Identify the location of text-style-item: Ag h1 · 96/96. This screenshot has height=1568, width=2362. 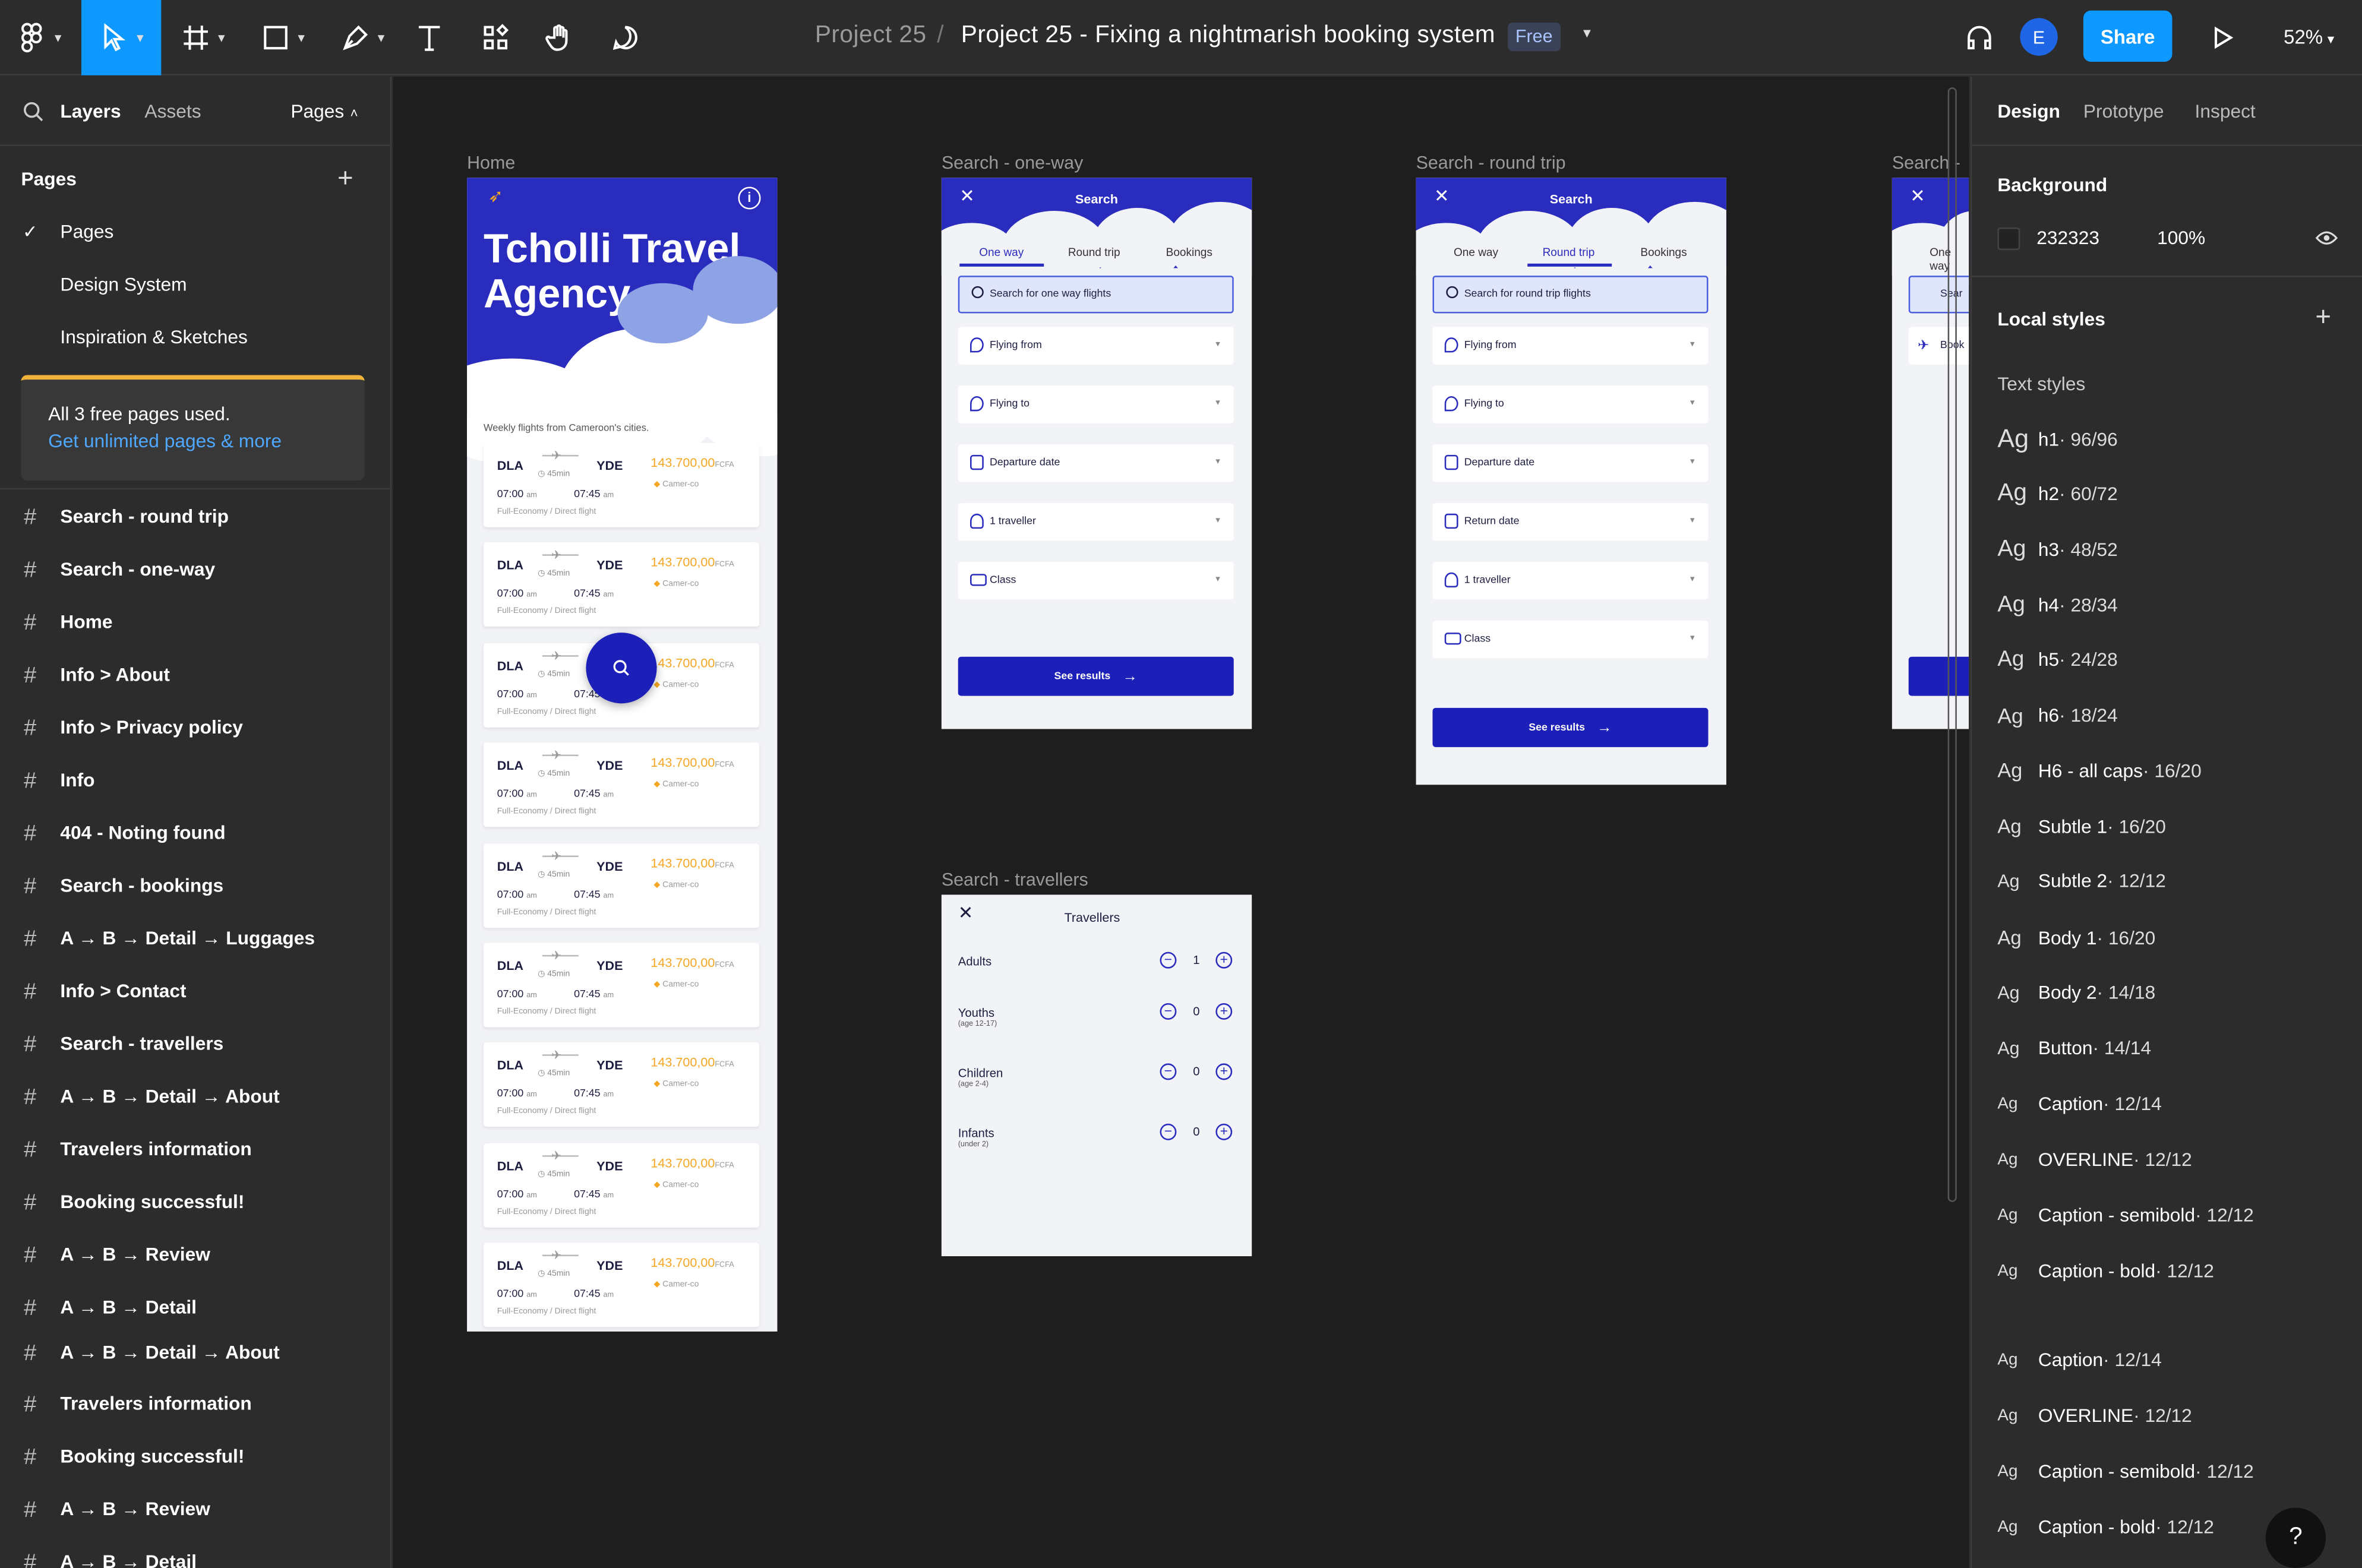
(2057, 440).